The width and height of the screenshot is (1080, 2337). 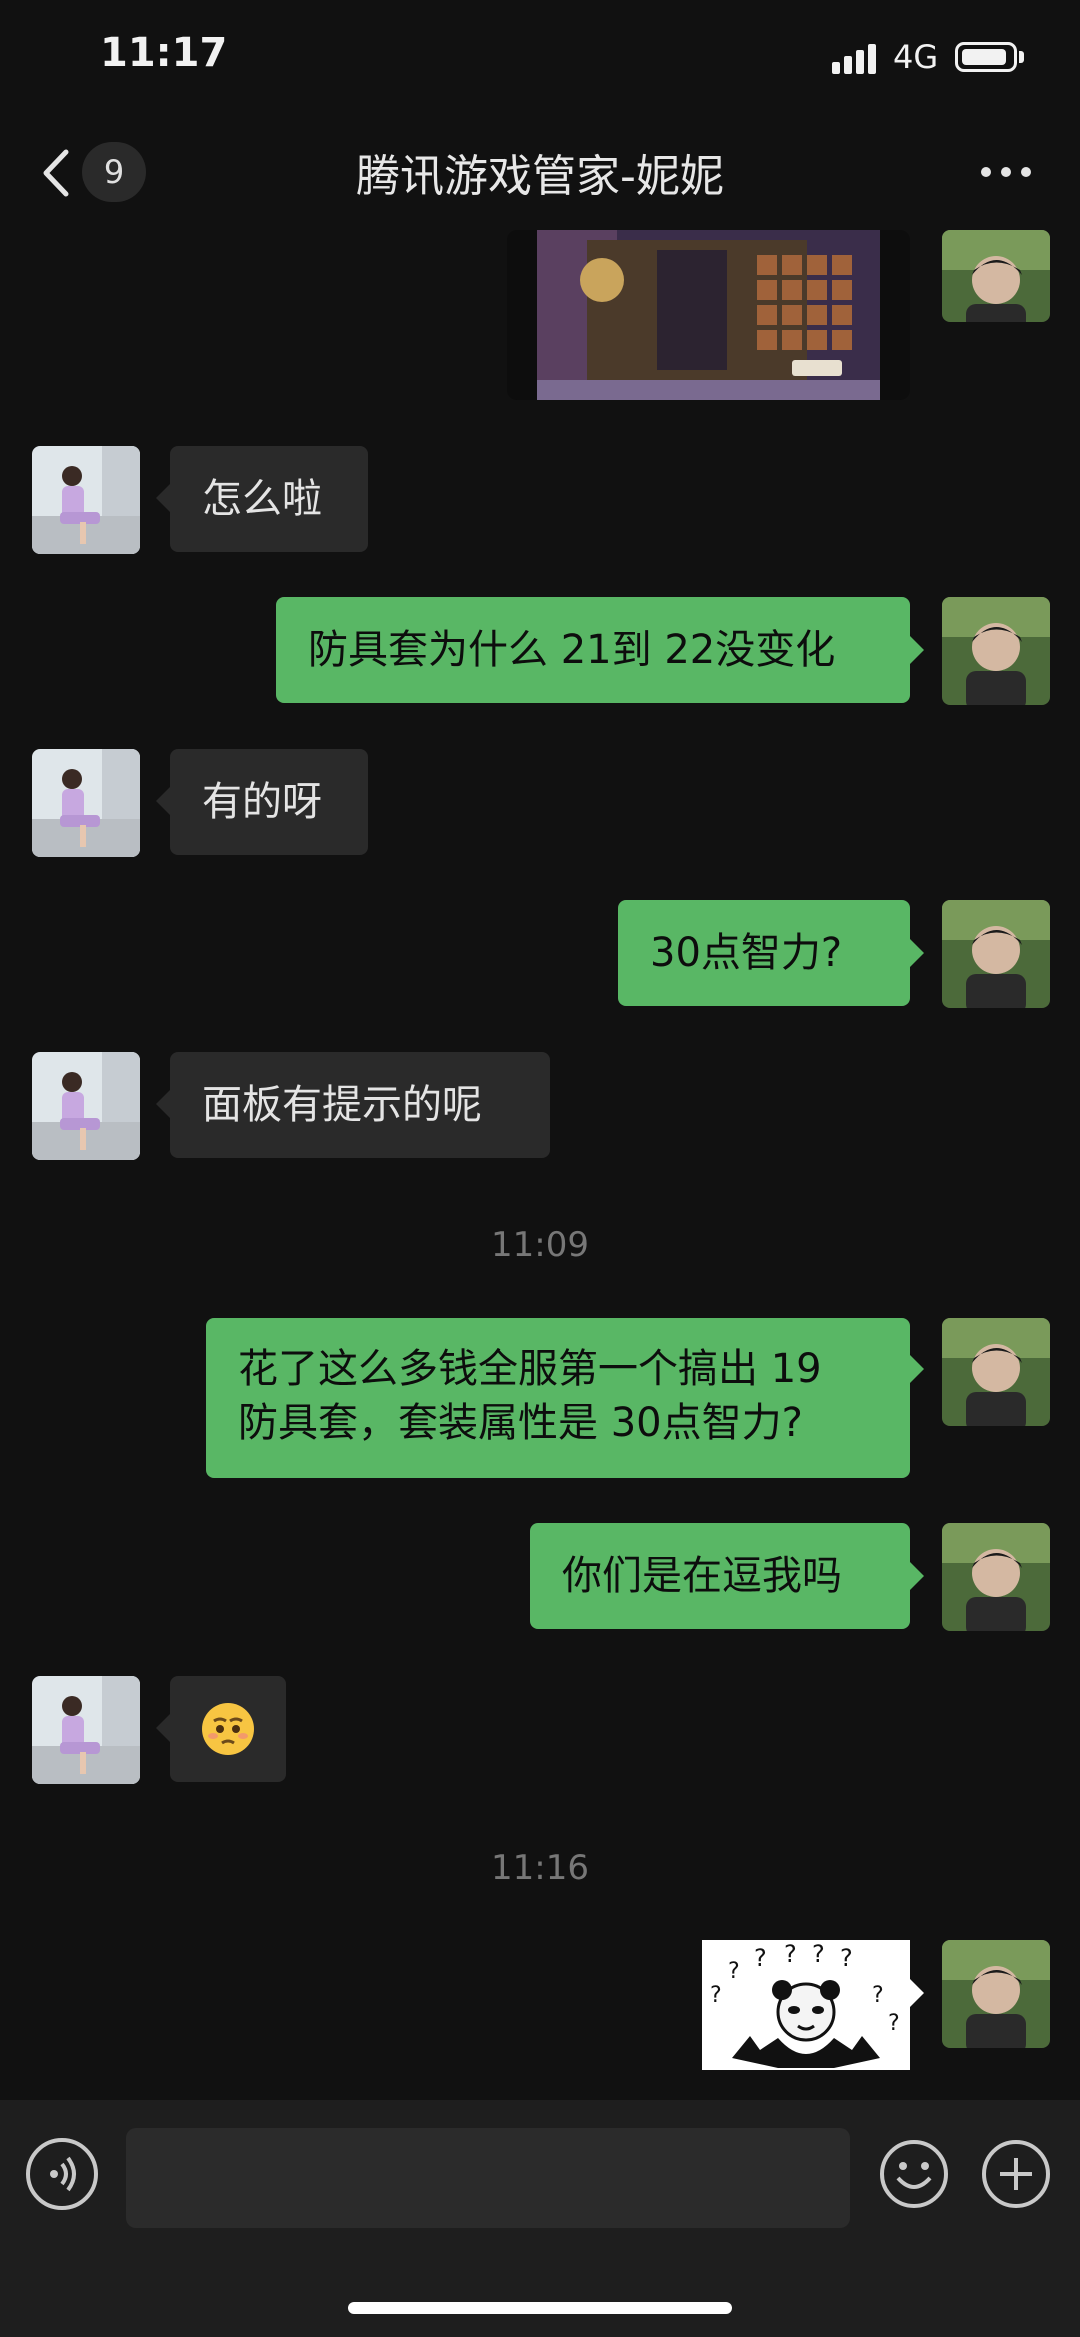 I want to click on message-bubble: 花了这么多钱全服第一个搞出 19 防具套，套装属性是 30点智力?, so click(x=558, y=1398).